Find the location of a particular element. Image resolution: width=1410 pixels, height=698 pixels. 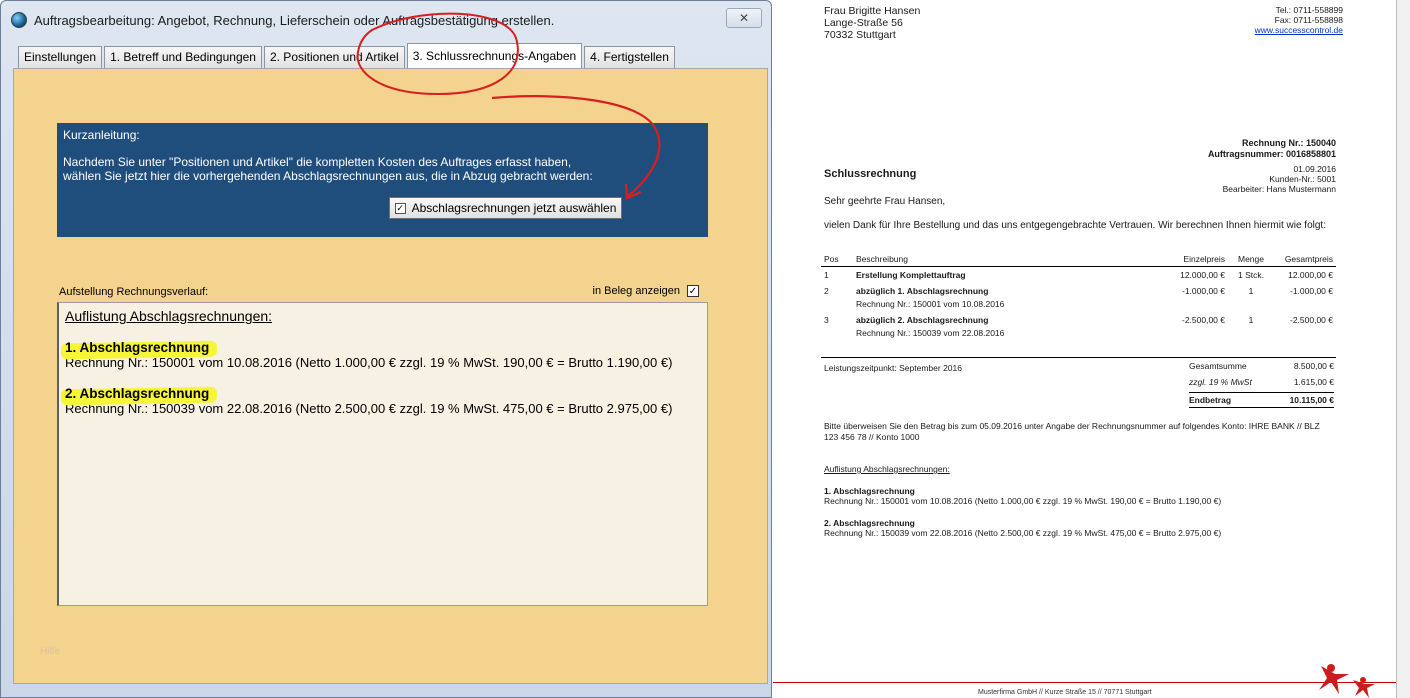

website-link: www.successcontrol.de is located at coordinates (1299, 30).